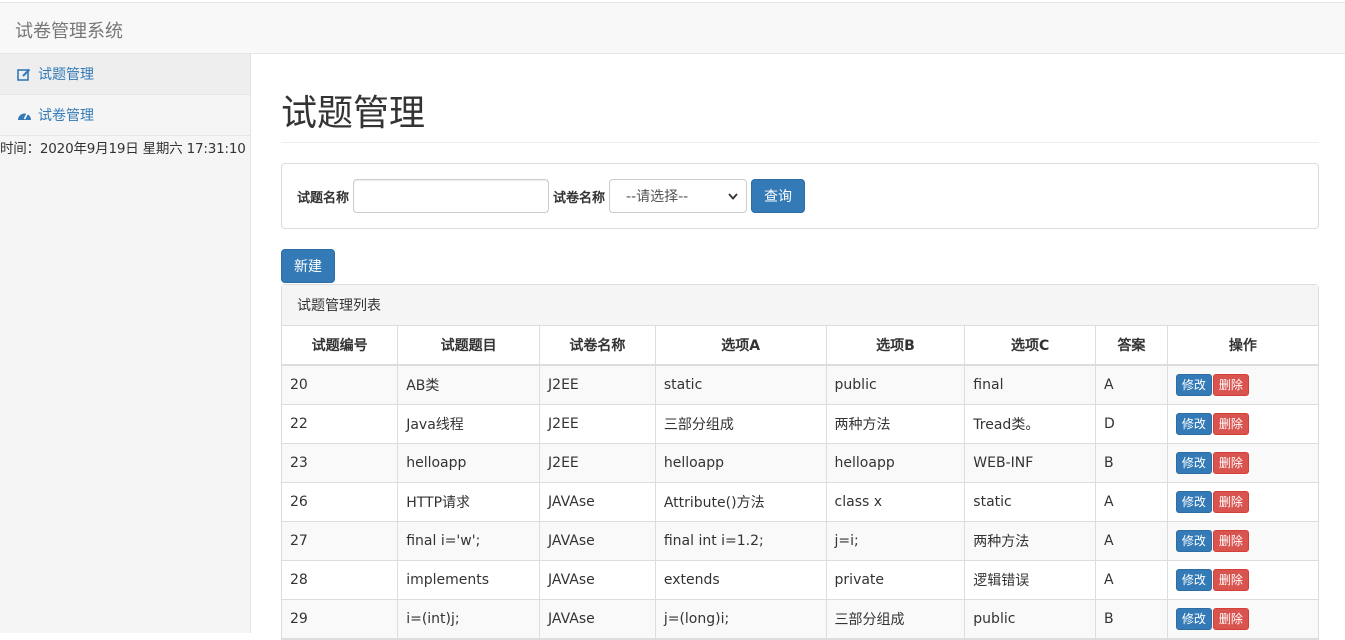 The width and height of the screenshot is (1345, 640). I want to click on table-cell: WEB-INF, so click(1030, 462).